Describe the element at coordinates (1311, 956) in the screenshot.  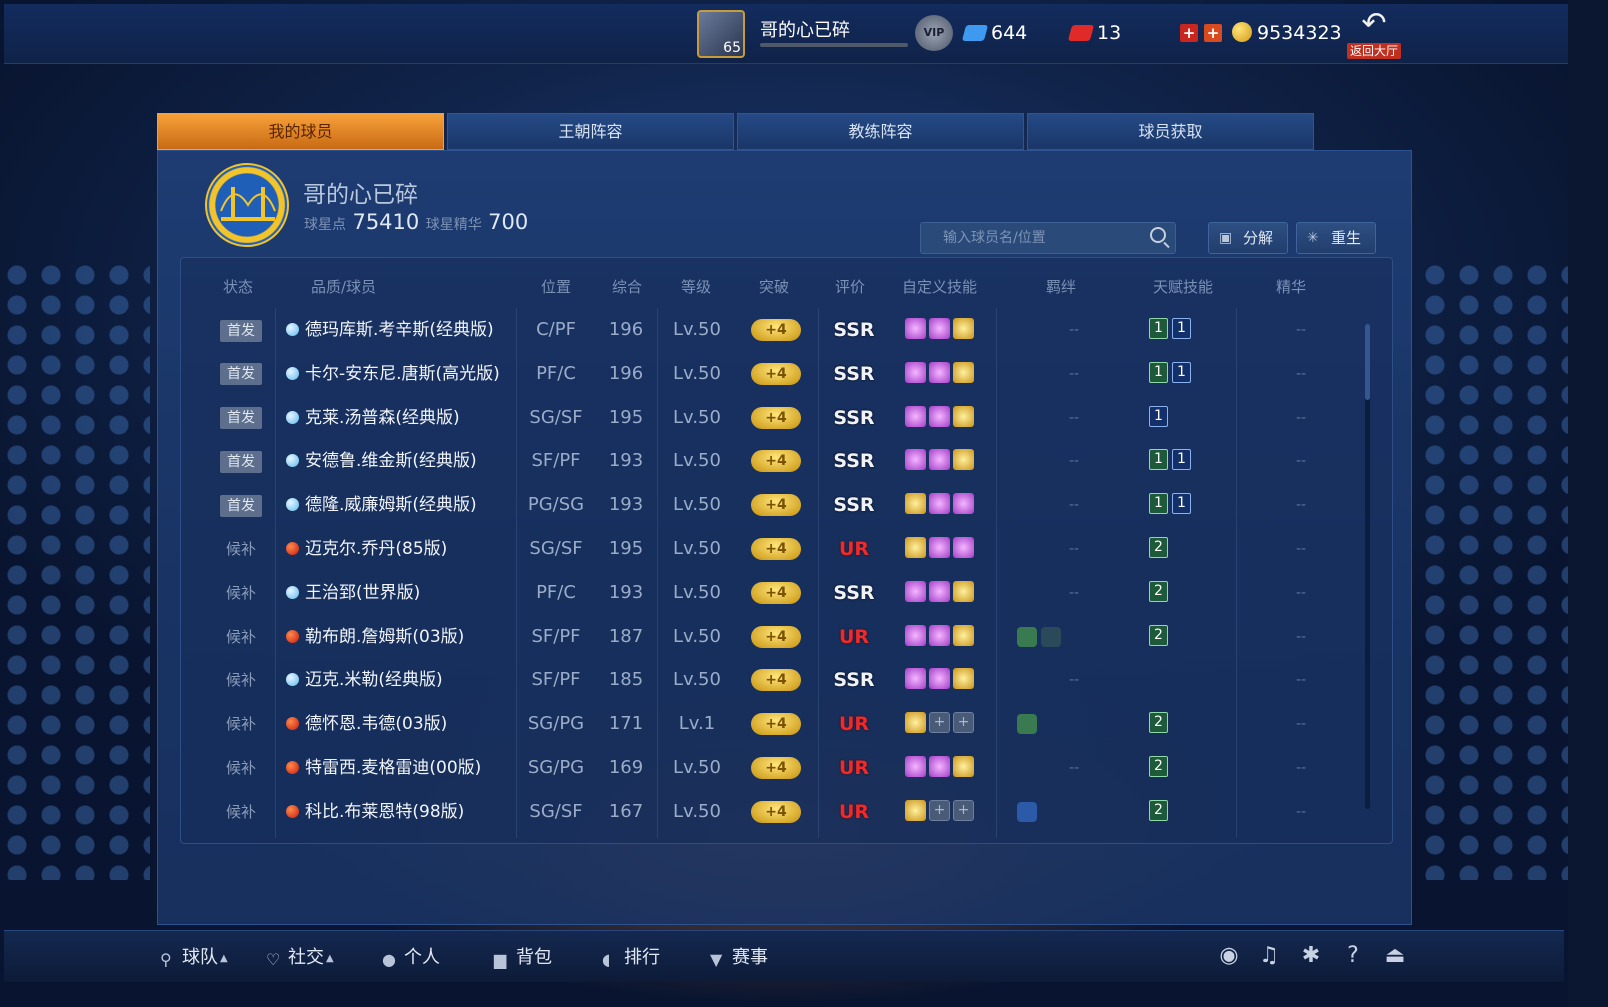
I see `settings-gear-icon: ✱` at that location.